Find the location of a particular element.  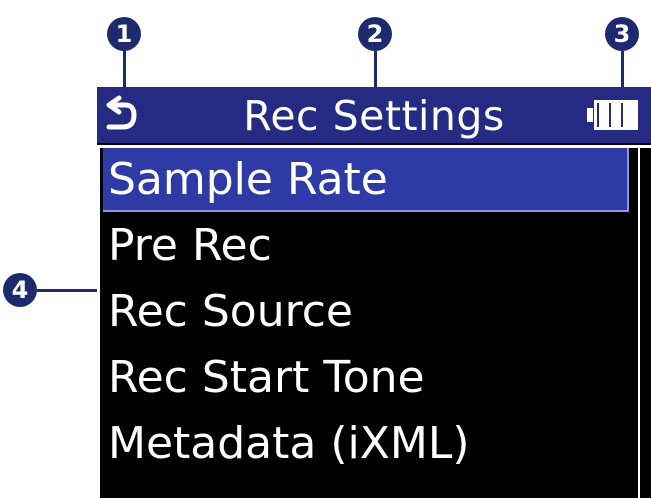

menu-item-rec-source: Rec Source is located at coordinates (366, 312).